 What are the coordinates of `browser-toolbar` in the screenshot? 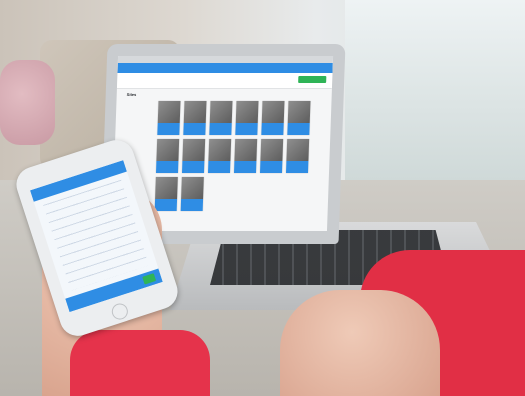 It's located at (225, 59).